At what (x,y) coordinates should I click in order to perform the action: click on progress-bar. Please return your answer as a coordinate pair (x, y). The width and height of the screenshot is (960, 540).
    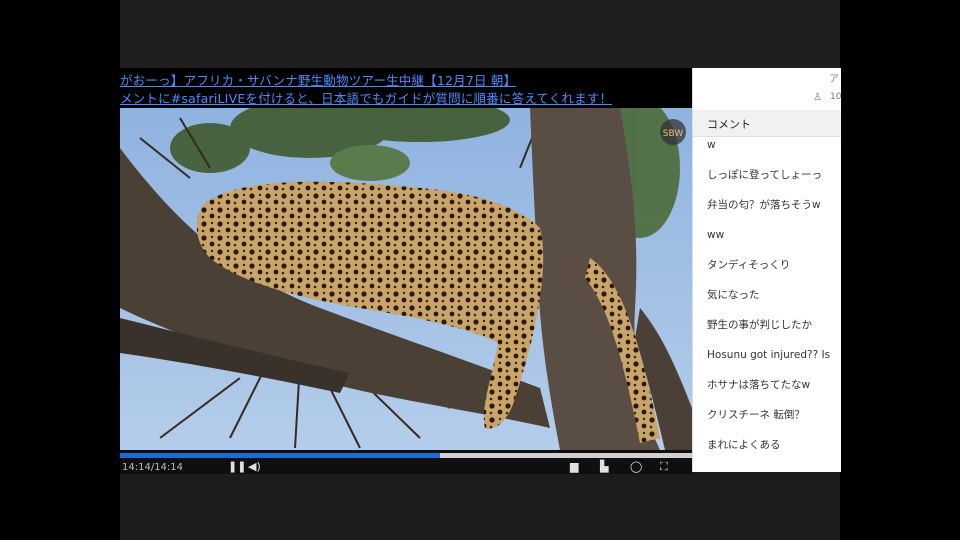
    Looking at the image, I should click on (406, 455).